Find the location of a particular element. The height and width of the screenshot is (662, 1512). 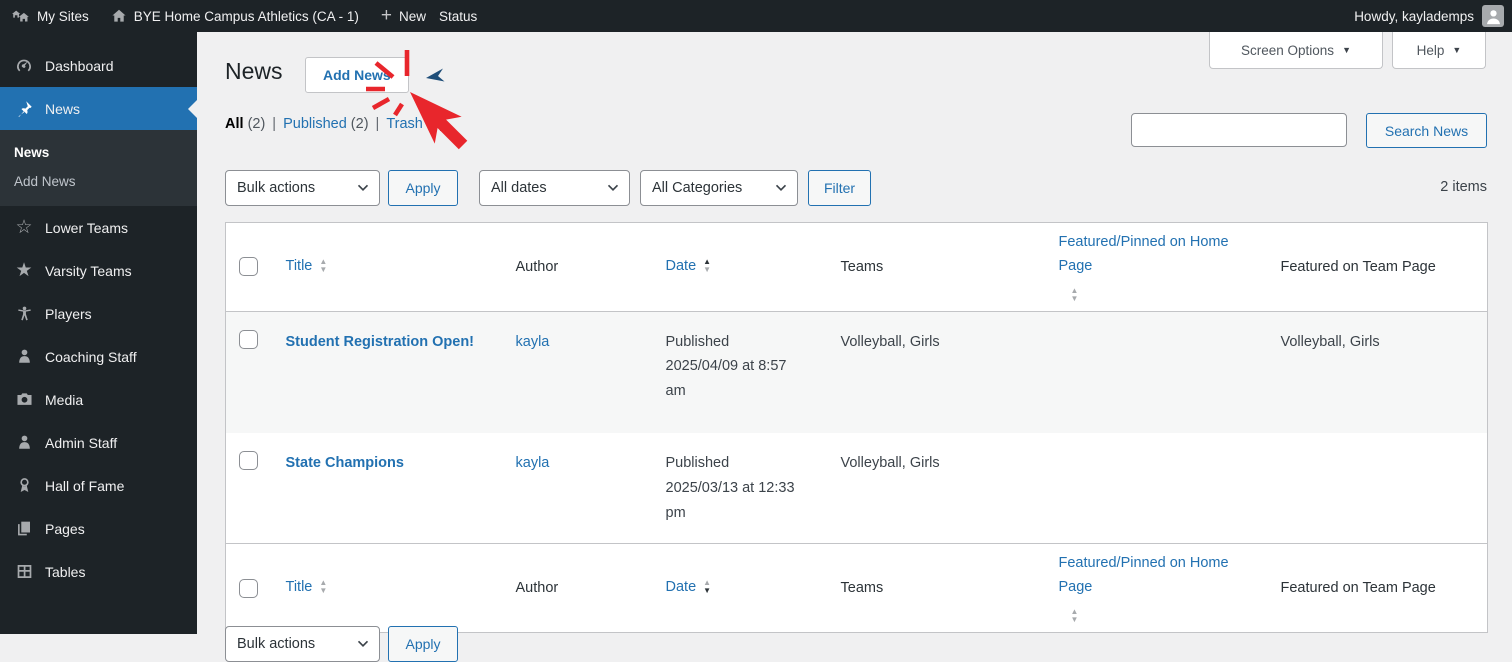

status-menu: Status is located at coordinates (462, 16).